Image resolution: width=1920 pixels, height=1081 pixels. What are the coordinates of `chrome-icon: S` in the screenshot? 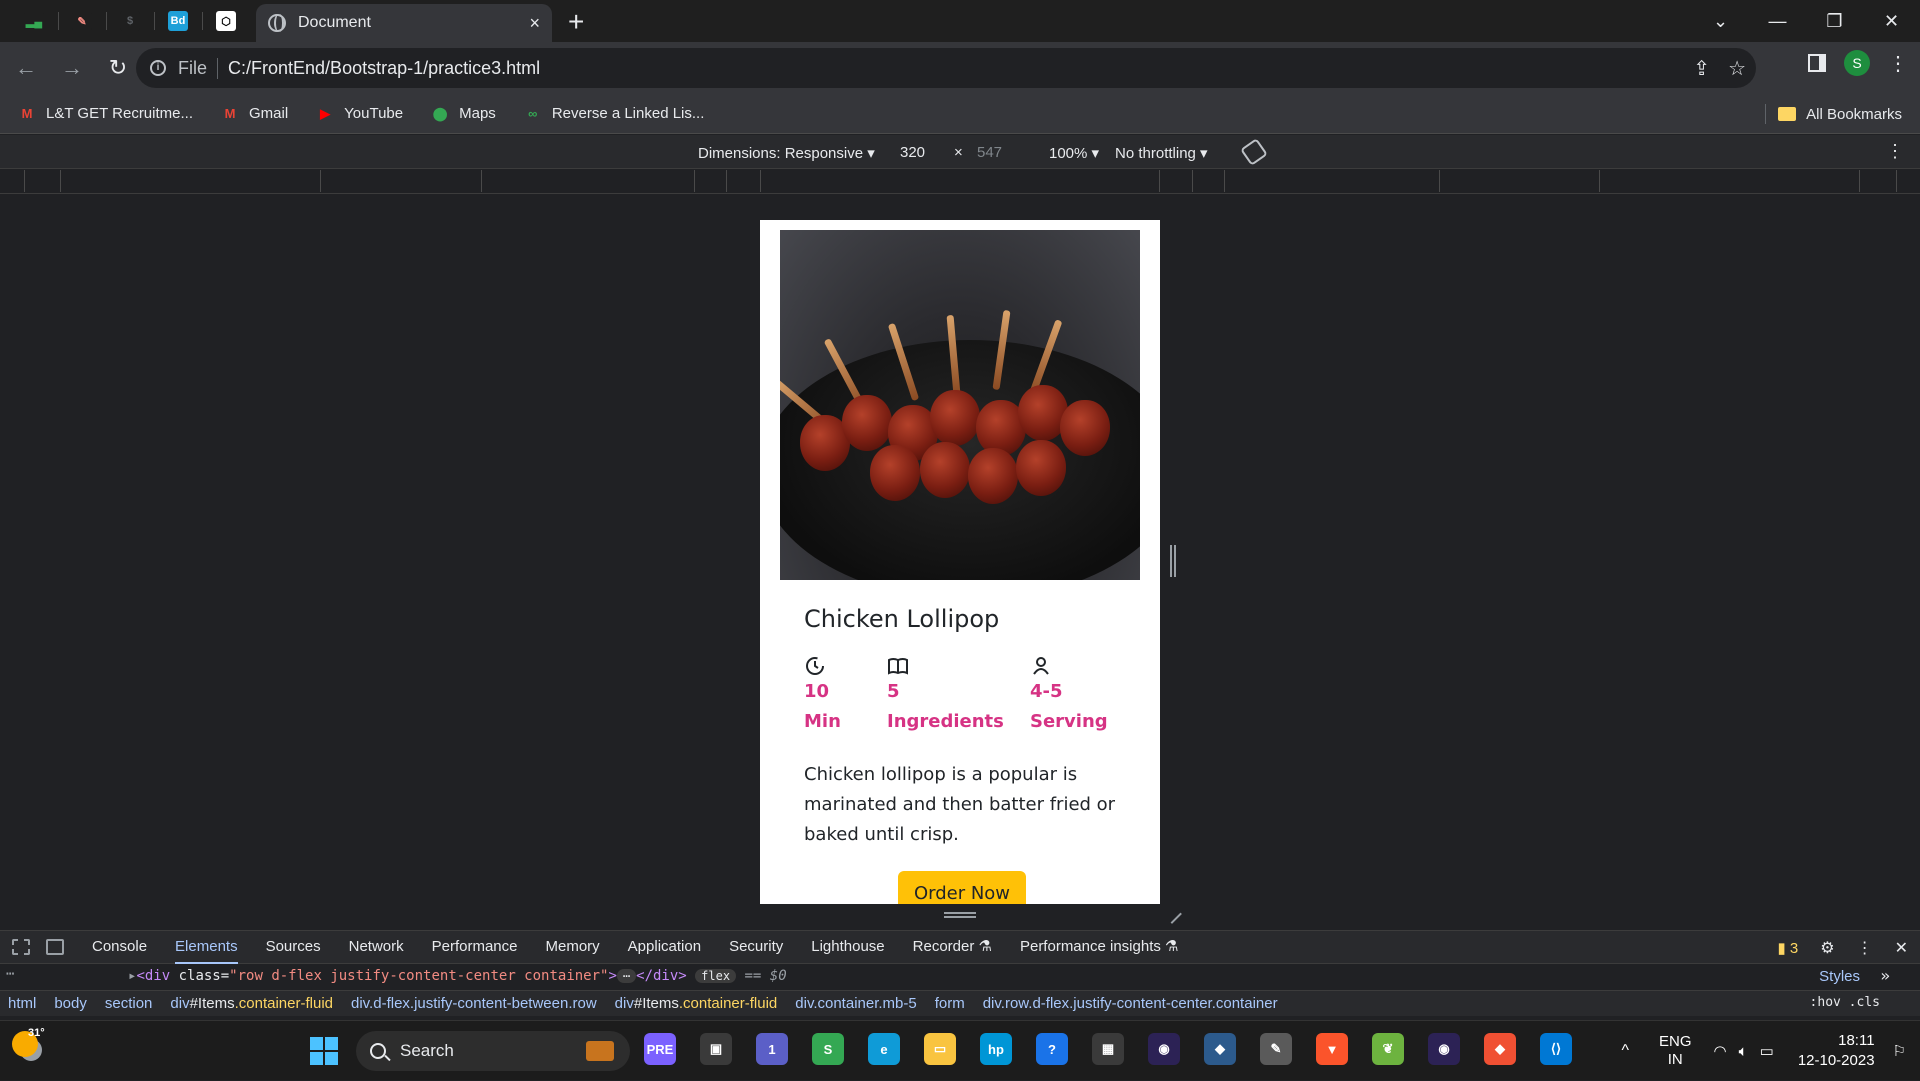 It's located at (828, 1049).